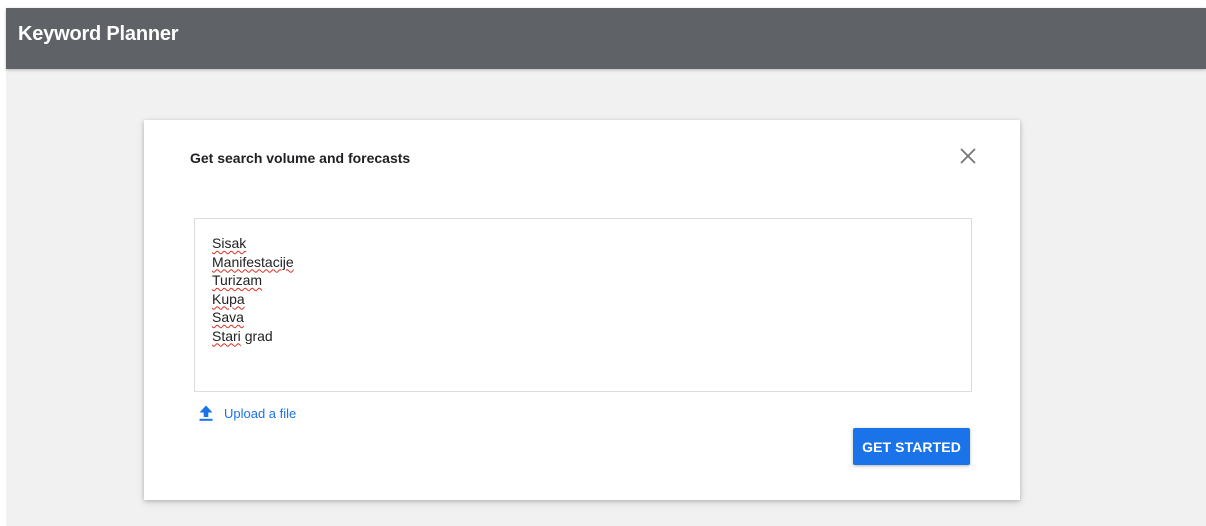 The width and height of the screenshot is (1206, 526). What do you see at coordinates (583, 280) in the screenshot?
I see `keyword-line: Turizam` at bounding box center [583, 280].